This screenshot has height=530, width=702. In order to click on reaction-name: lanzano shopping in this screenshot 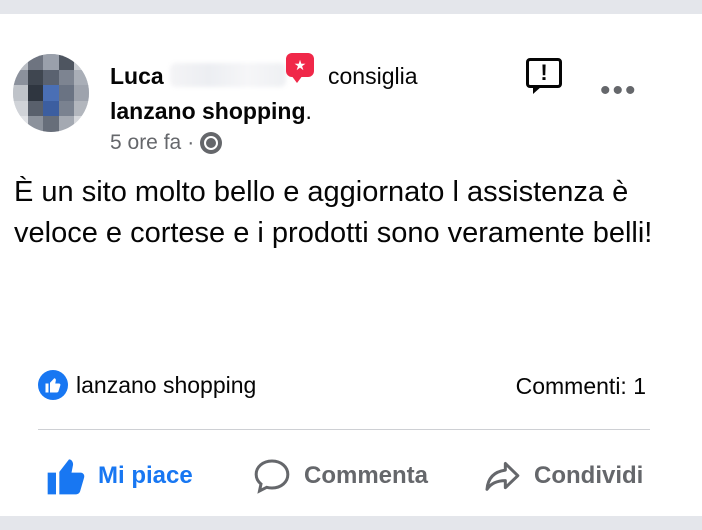, I will do `click(166, 384)`.